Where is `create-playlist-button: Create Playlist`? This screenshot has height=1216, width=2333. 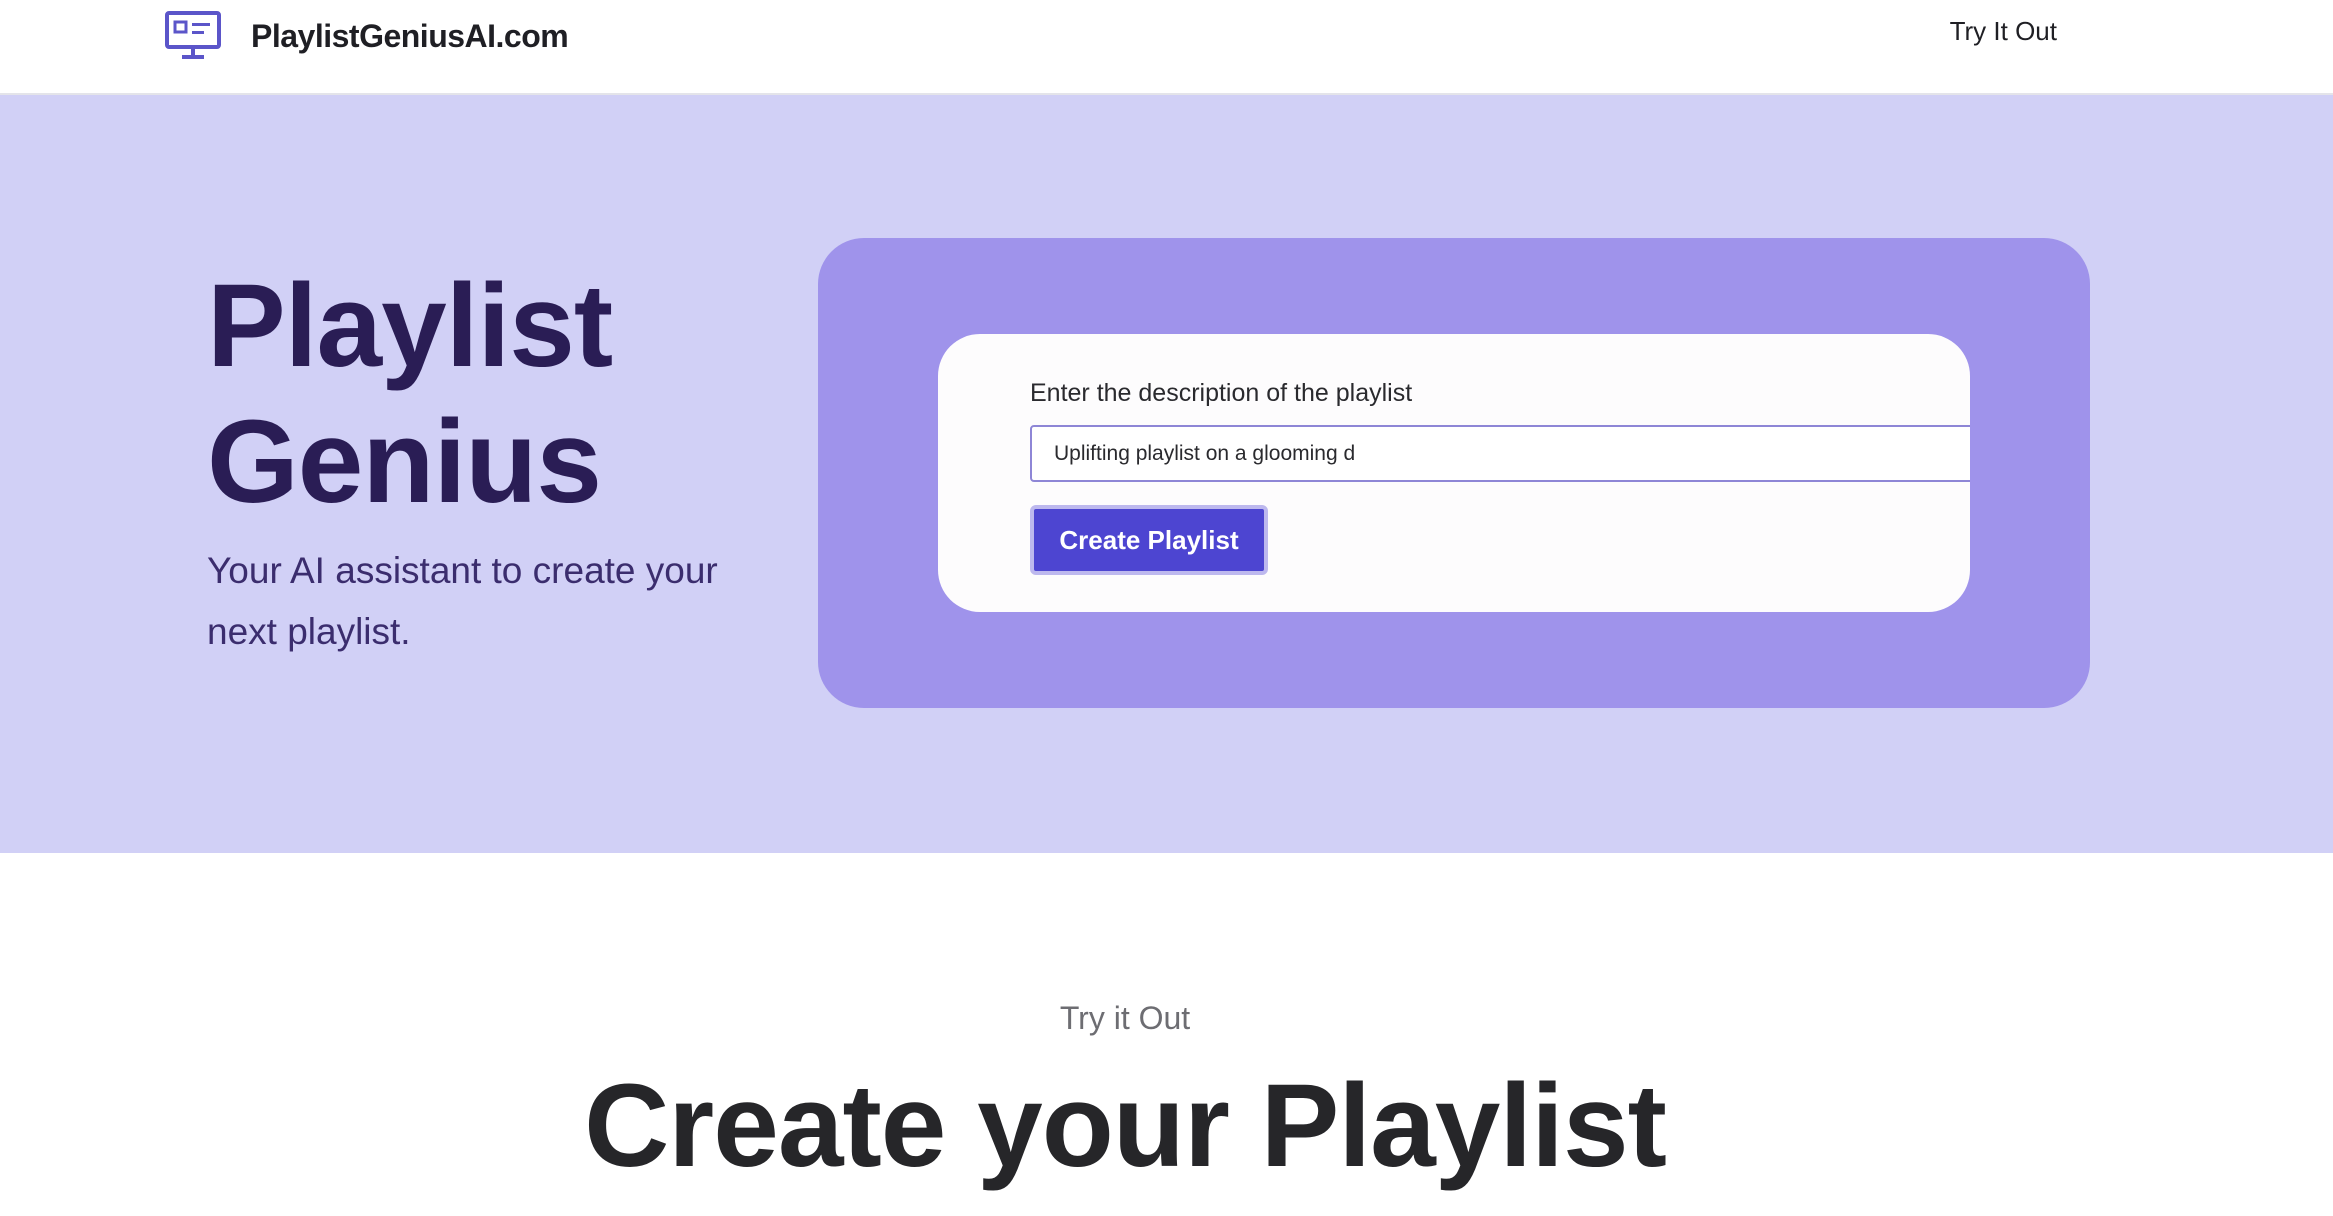
create-playlist-button: Create Playlist is located at coordinates (1149, 540).